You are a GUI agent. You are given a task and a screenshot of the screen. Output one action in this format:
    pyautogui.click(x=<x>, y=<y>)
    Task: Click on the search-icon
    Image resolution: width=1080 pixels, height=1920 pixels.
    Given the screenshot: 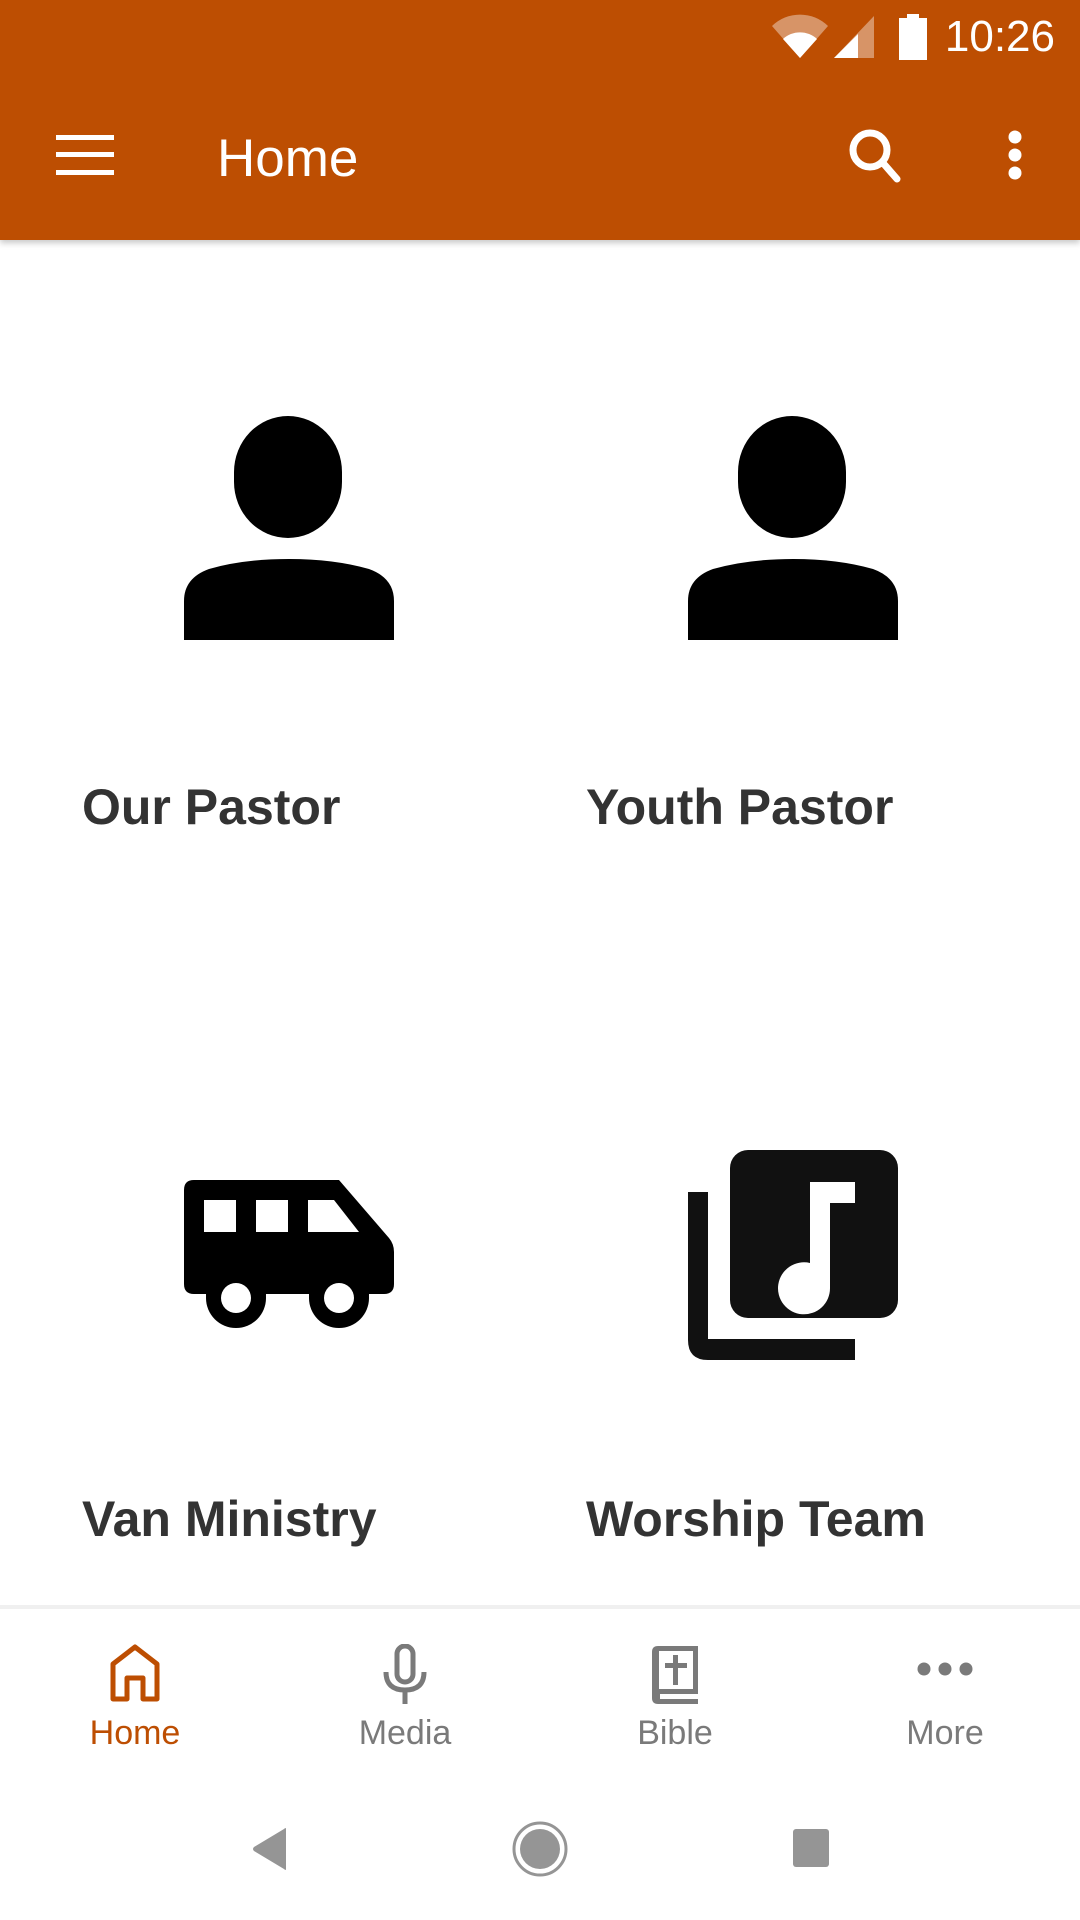 What is the action you would take?
    pyautogui.click(x=875, y=156)
    